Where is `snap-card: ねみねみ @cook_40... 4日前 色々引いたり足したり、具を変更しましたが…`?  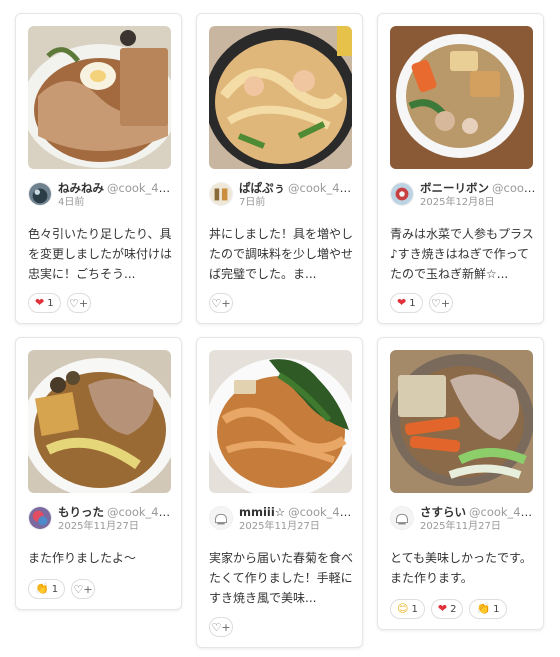 snap-card: ねみねみ @cook_40... 4日前 色々引いたり足したり、具を変更しましたが… is located at coordinates (98, 168).